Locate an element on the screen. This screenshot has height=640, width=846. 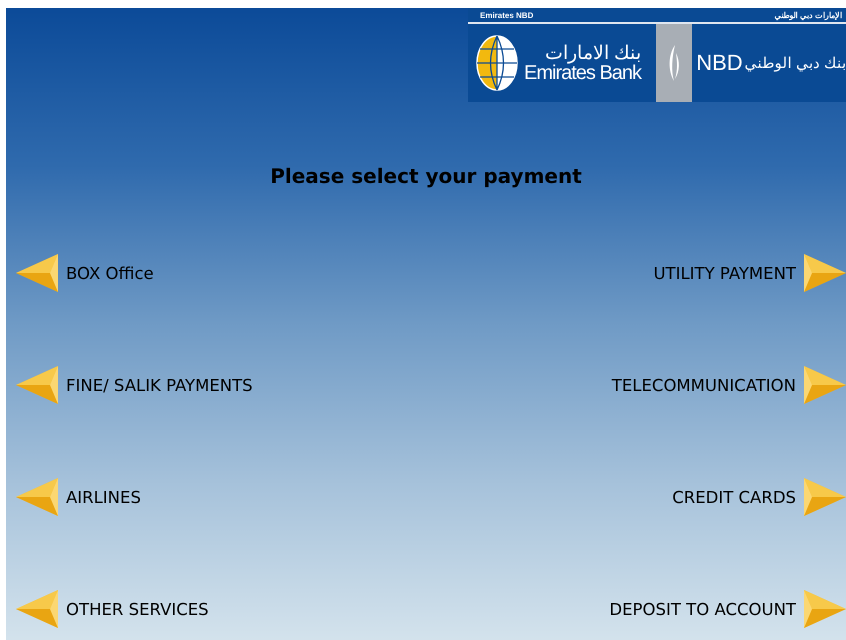
payment-option: BOX Office is located at coordinates (85, 273).